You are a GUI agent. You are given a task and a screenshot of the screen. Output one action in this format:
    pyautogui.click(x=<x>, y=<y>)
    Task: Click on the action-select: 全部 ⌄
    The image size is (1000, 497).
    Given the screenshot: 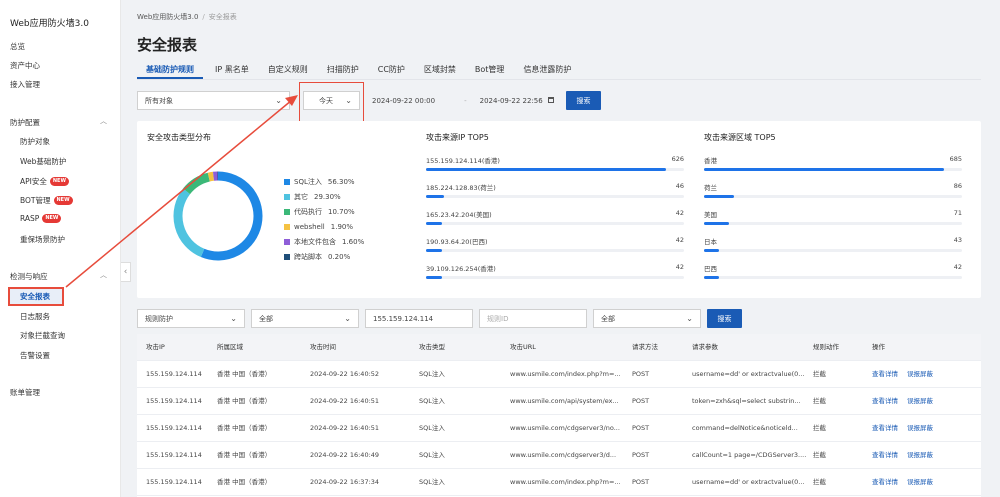 What is the action you would take?
    pyautogui.click(x=647, y=318)
    